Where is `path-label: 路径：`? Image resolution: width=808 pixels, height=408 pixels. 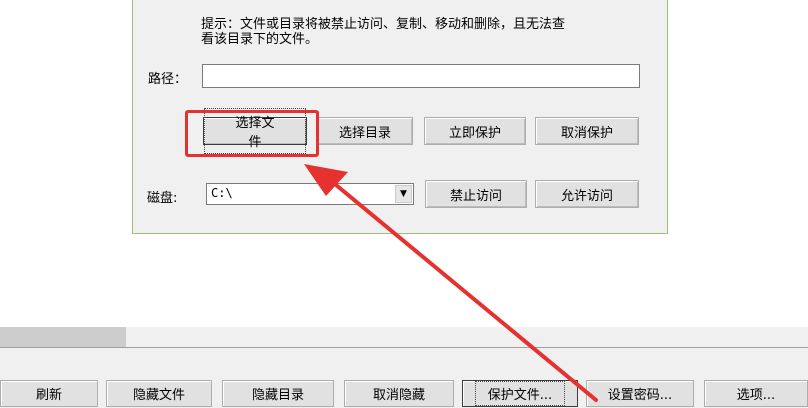
path-label: 路径： is located at coordinates (168, 79).